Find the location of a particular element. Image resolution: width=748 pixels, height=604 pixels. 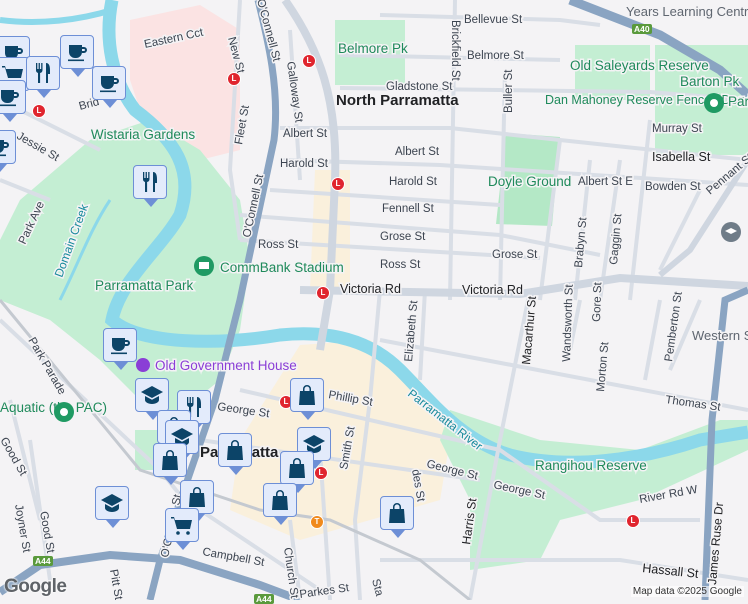

svg-text: Bellevue St is located at coordinates (493, 20).